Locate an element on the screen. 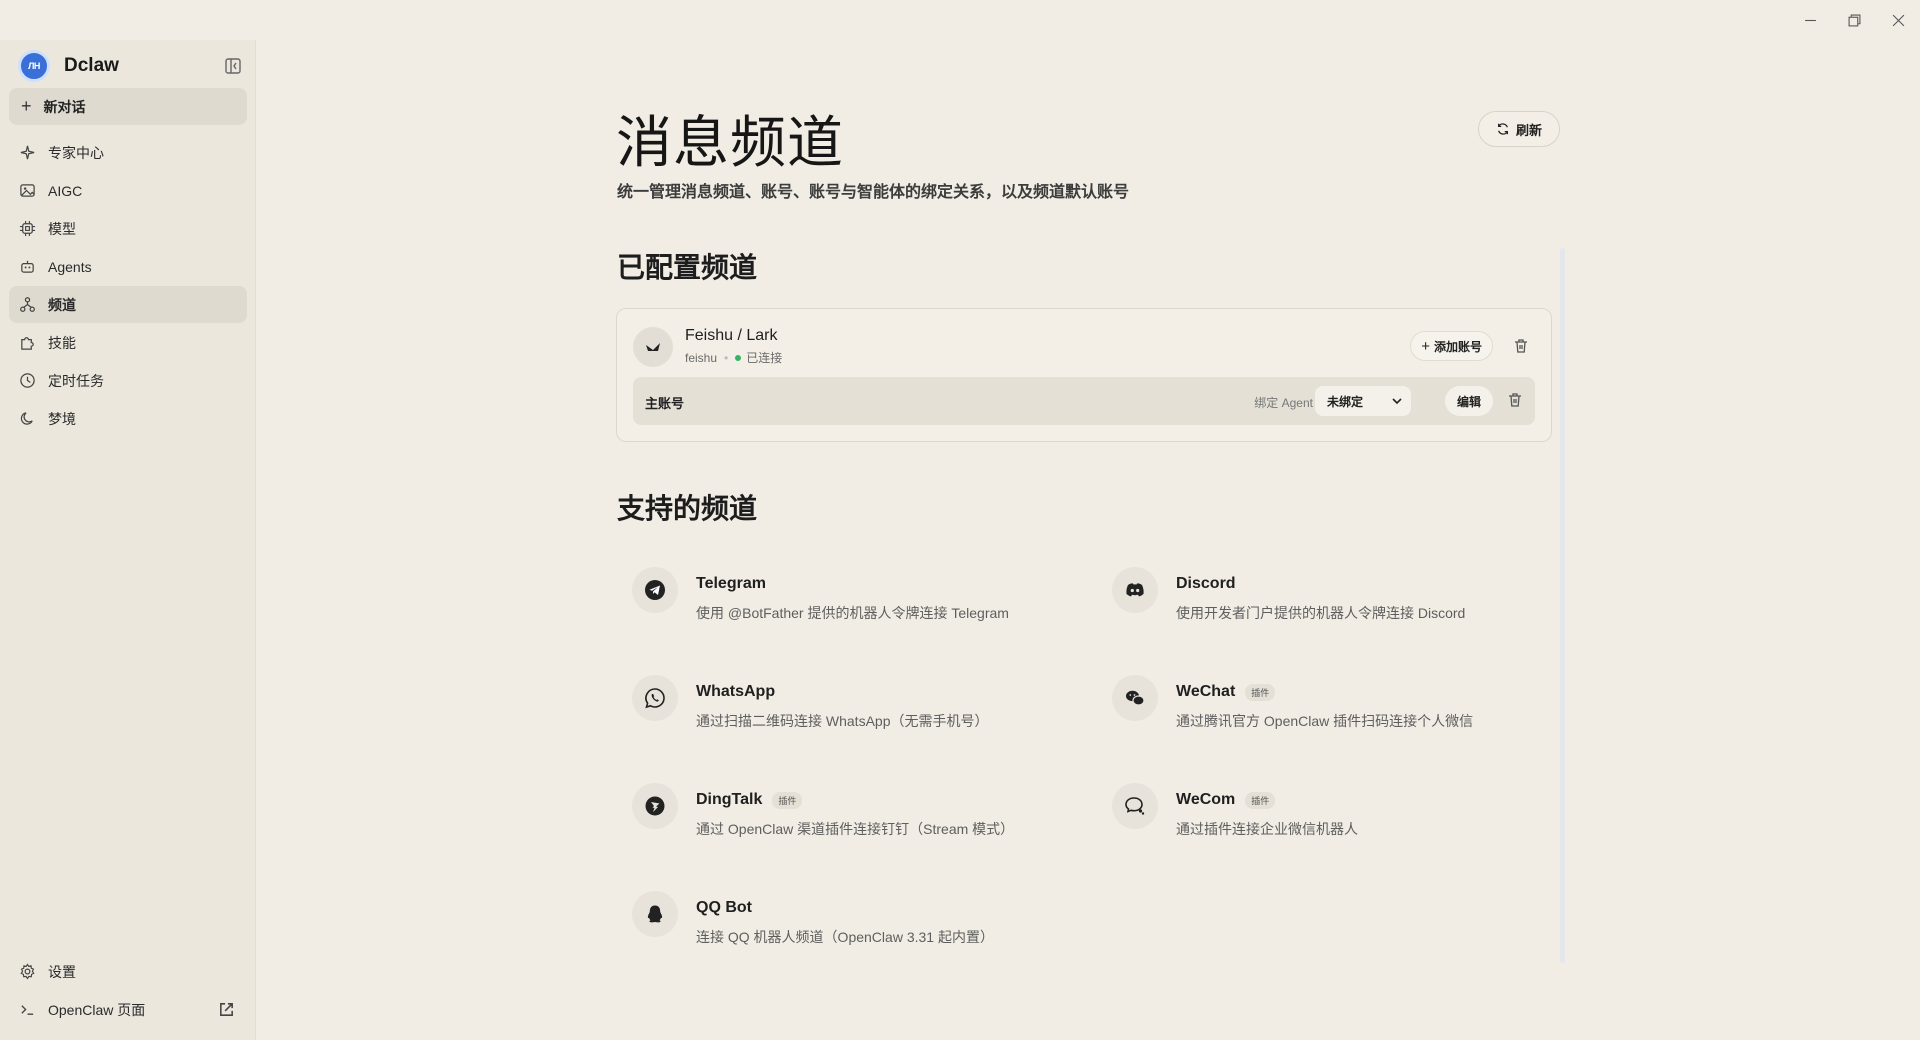  add-account-button: + 添加账号 is located at coordinates (1451, 346).